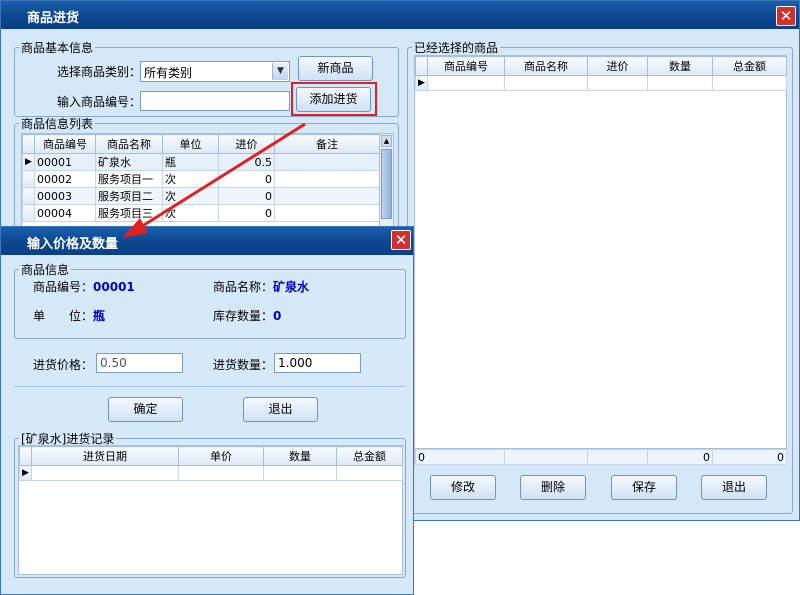 This screenshot has width=800, height=595. I want to click on arrowhead-icon, so click(135, 228).